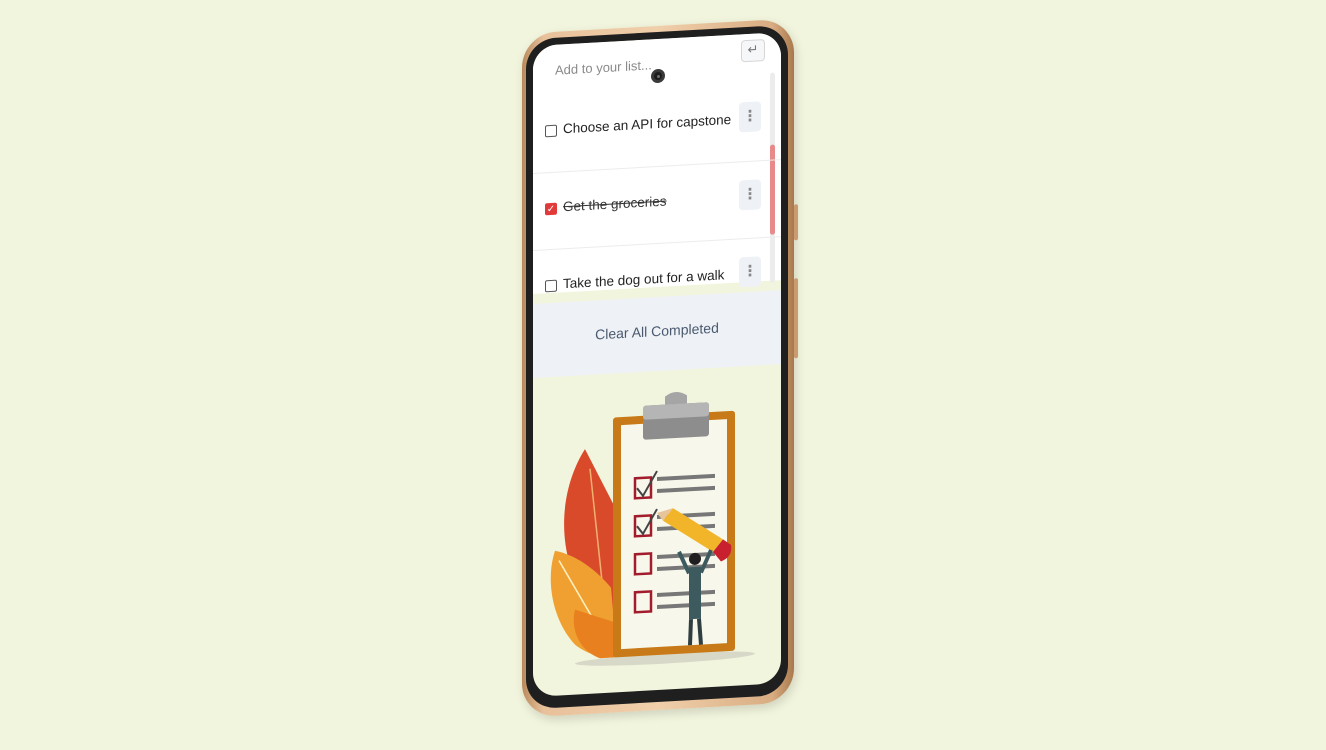 This screenshot has height=750, width=1326. Describe the element at coordinates (644, 279) in the screenshot. I see `todo-label: Take the dog out for a walk` at that location.